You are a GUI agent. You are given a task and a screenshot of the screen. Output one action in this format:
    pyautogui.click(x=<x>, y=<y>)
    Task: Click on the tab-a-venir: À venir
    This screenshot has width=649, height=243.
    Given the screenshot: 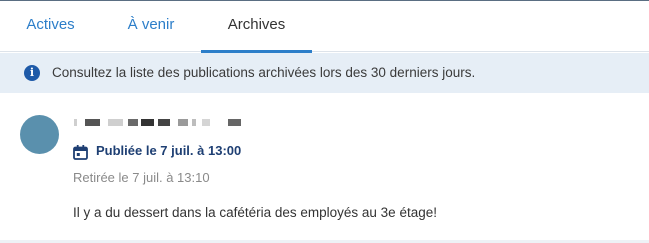 What is the action you would take?
    pyautogui.click(x=151, y=26)
    